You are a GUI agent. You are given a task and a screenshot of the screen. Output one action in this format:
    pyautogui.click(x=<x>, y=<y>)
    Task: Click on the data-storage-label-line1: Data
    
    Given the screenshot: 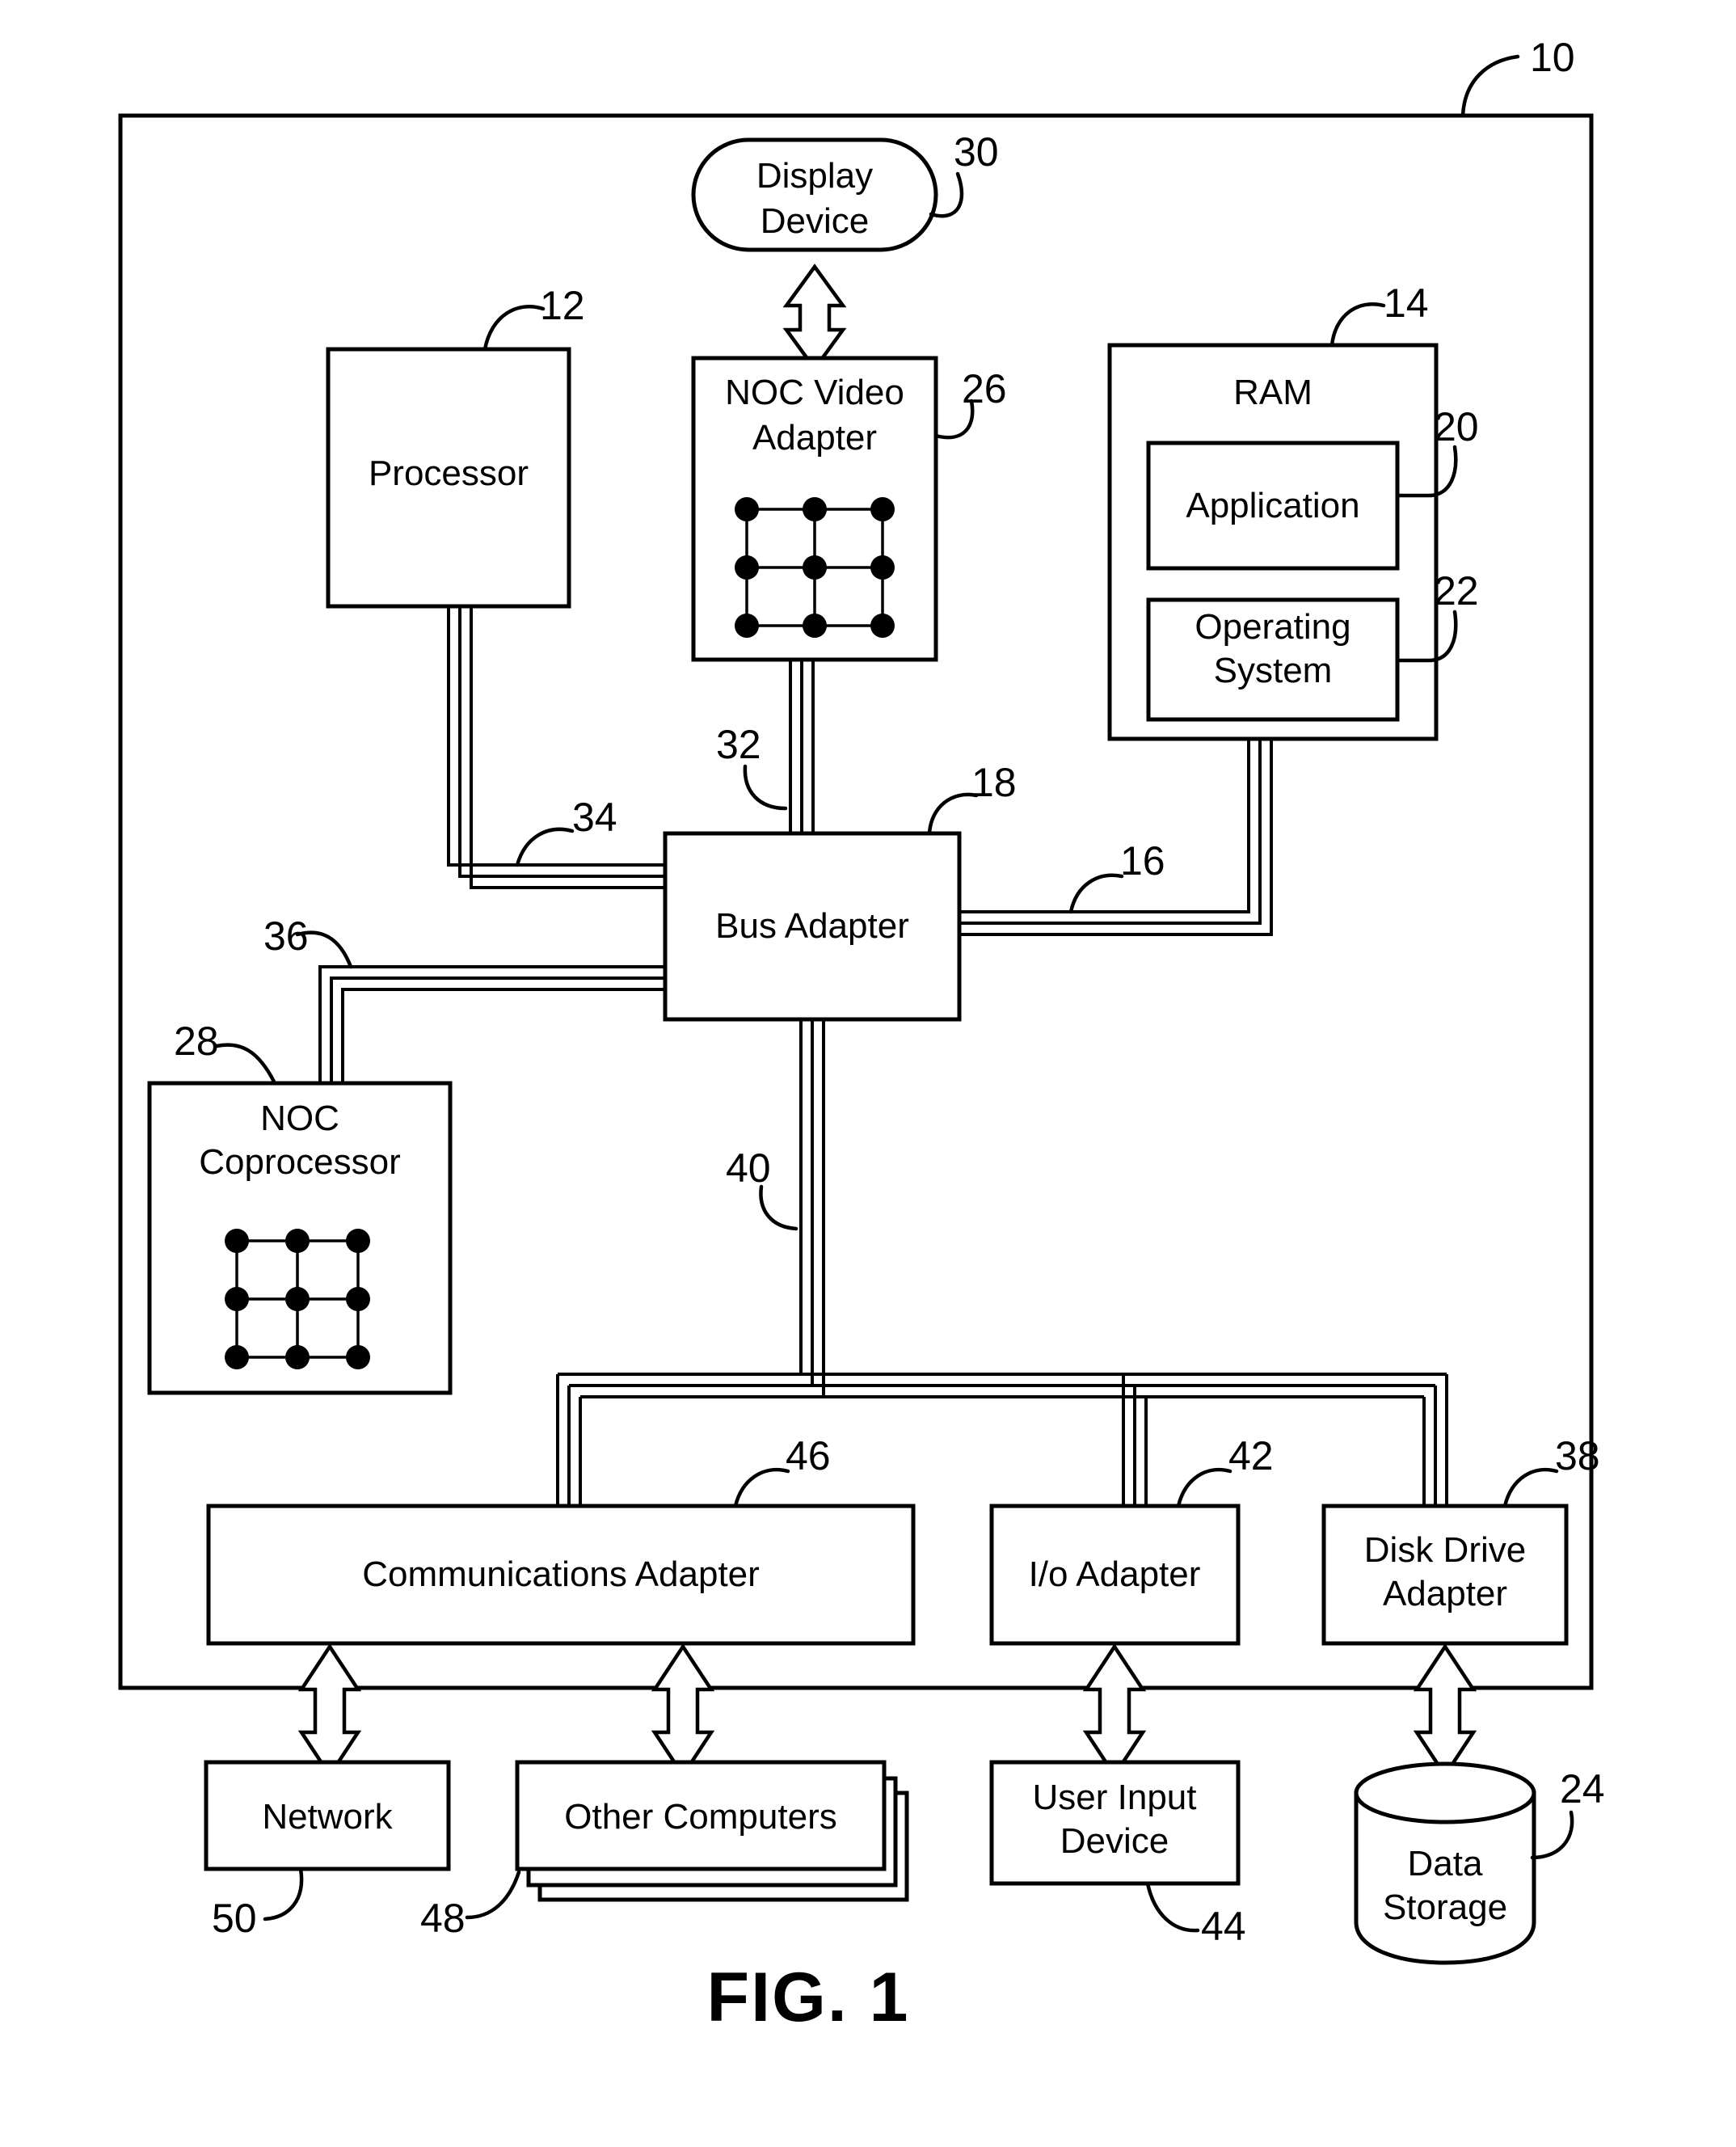 What is the action you would take?
    pyautogui.click(x=1445, y=1864)
    